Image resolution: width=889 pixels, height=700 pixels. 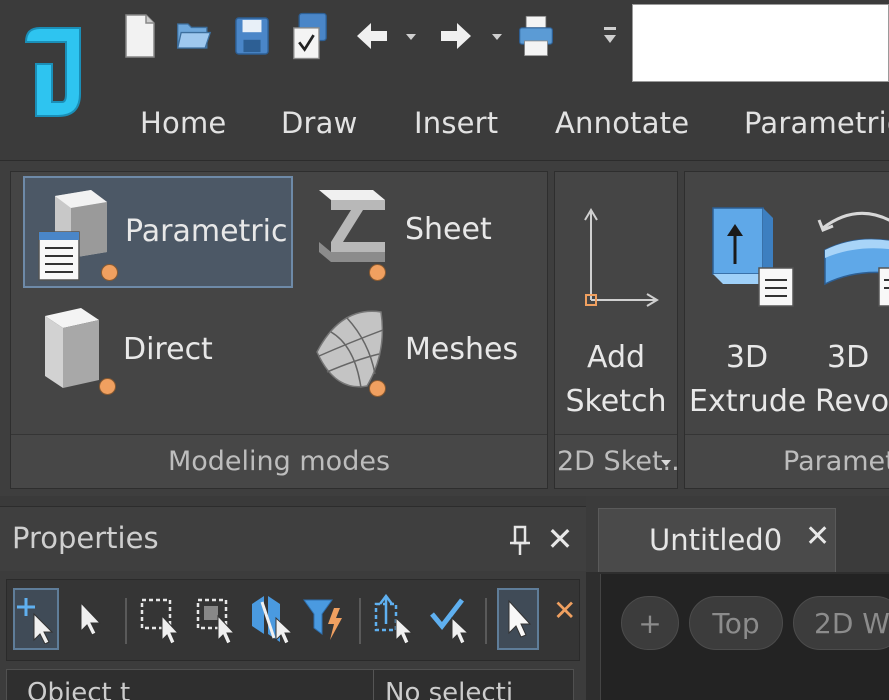 I want to click on tab-annotate: Annotate, so click(x=622, y=123).